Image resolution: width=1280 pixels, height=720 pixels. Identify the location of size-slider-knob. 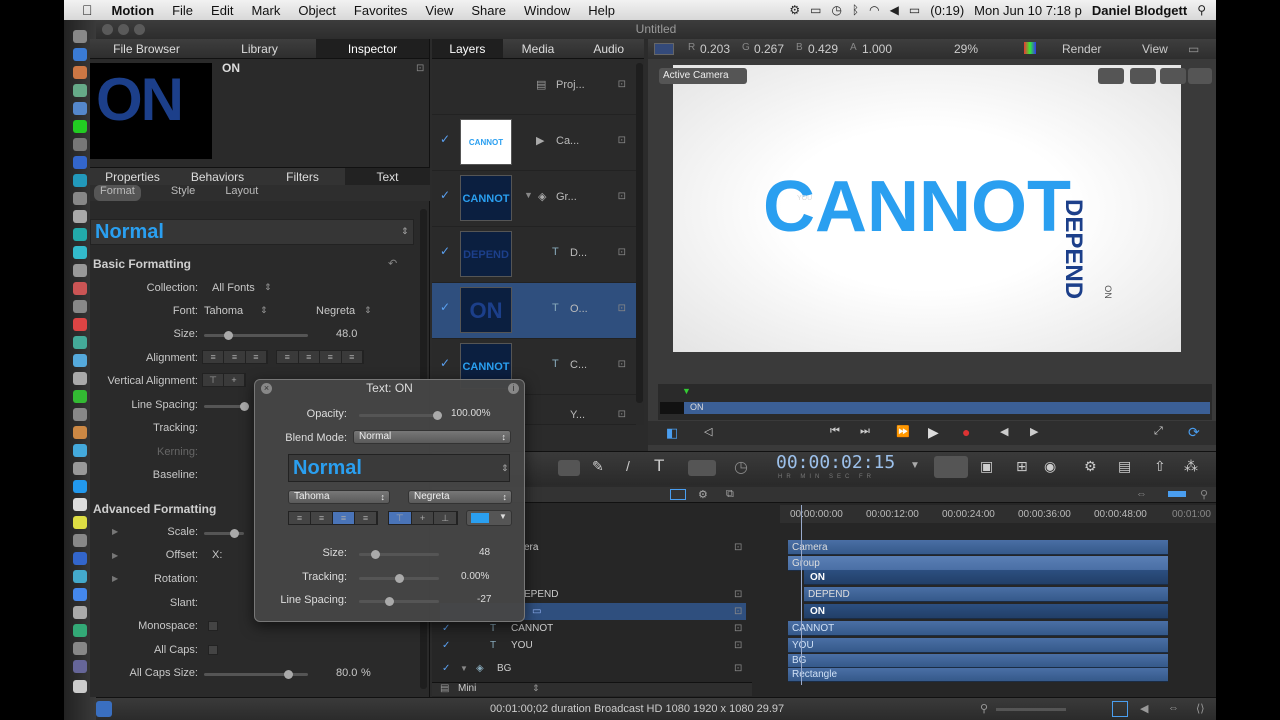
(228, 335).